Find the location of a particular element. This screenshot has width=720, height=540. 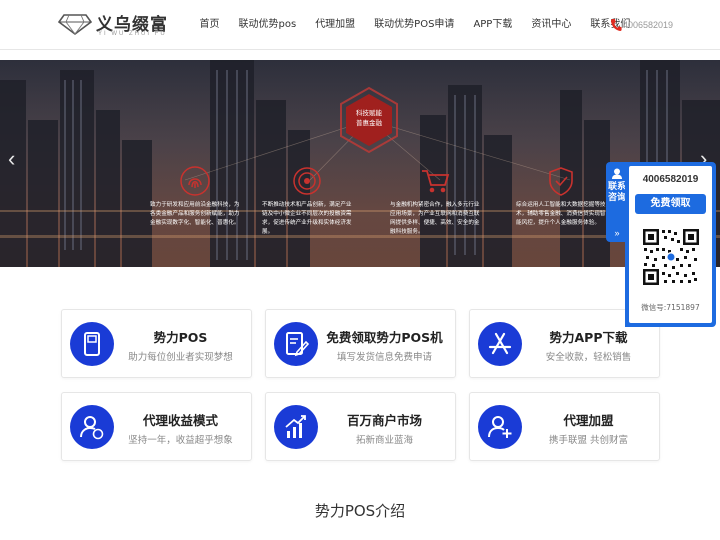

contact-float-panel: 4006582019 免费领取 微信号:7151897 is located at coordinates (670, 244).